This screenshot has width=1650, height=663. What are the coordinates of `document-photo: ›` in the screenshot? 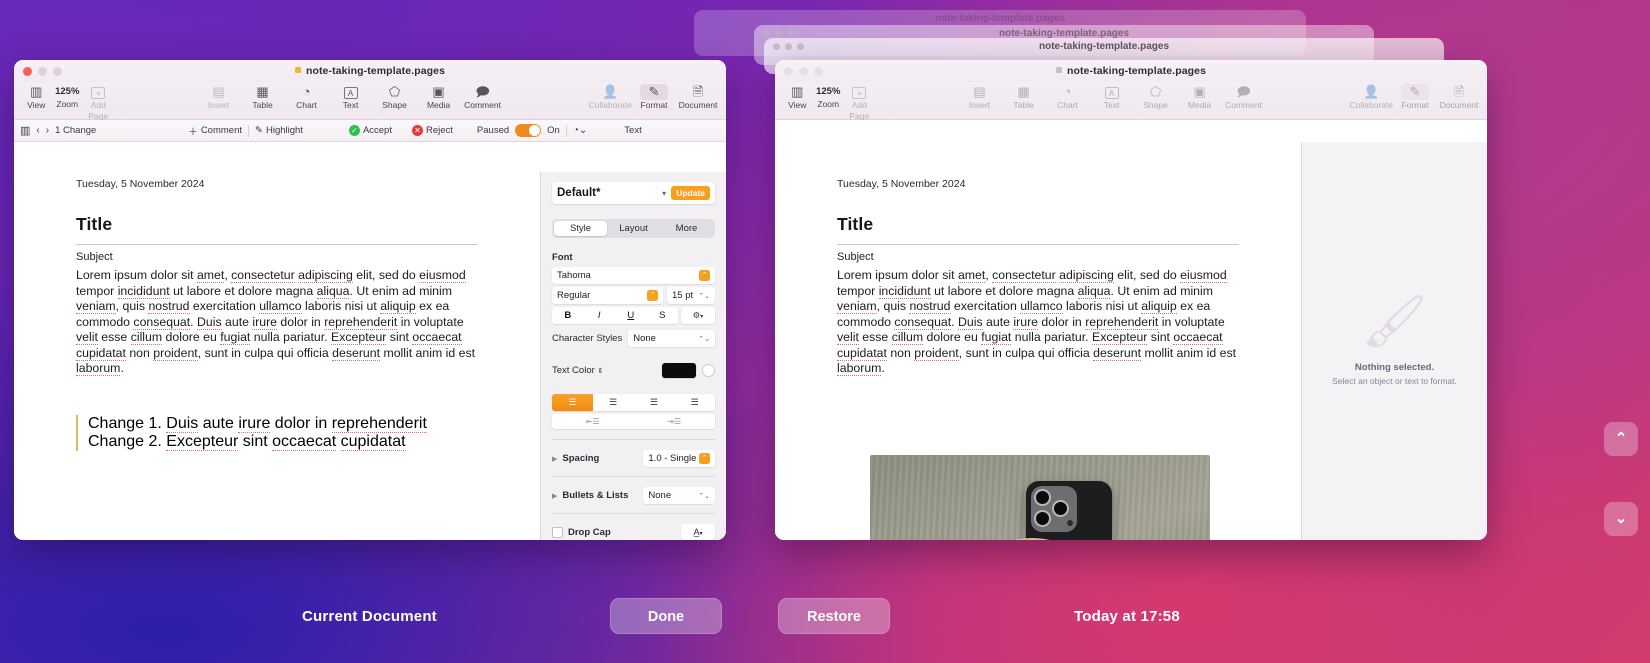 It's located at (1040, 497).